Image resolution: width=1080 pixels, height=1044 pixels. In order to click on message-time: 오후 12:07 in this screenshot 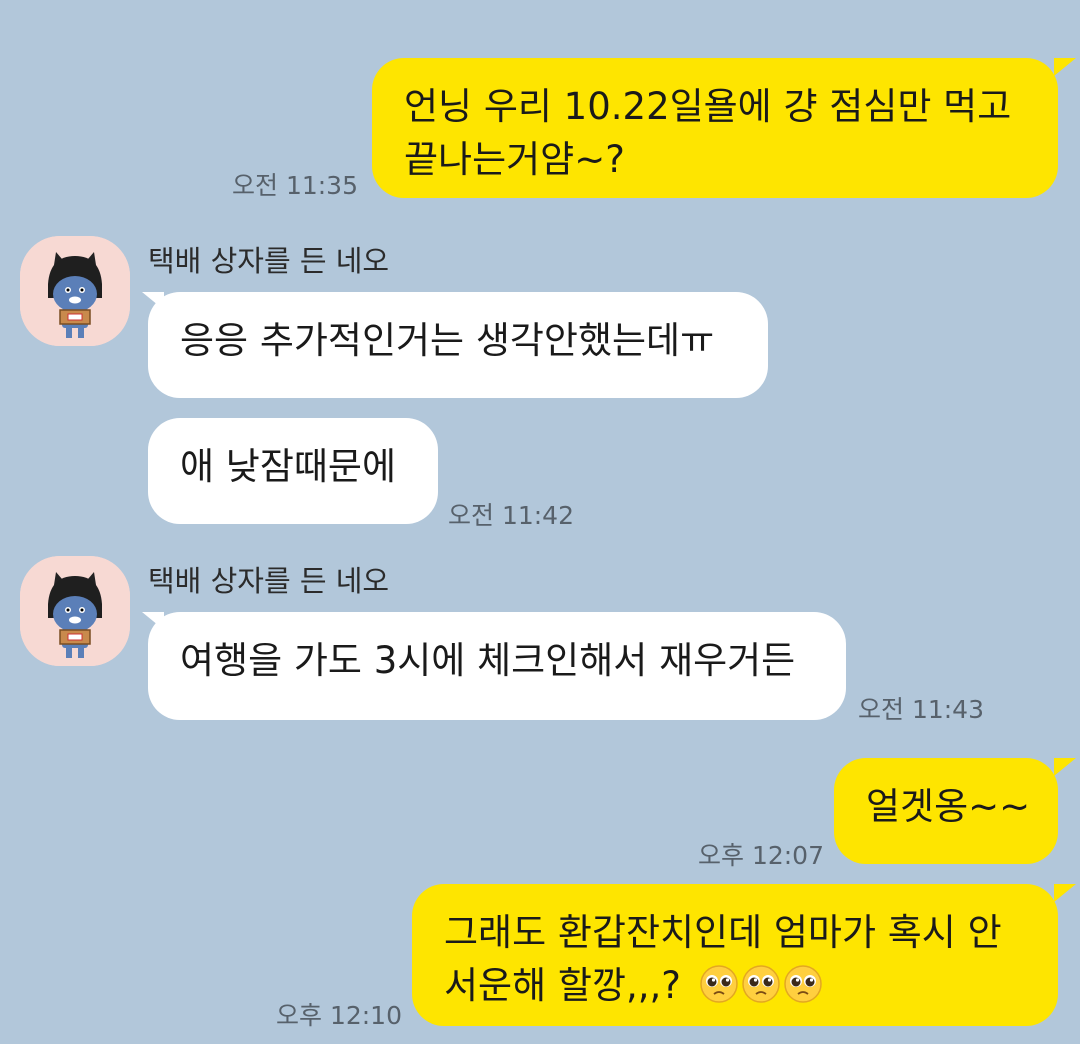, I will do `click(761, 855)`.